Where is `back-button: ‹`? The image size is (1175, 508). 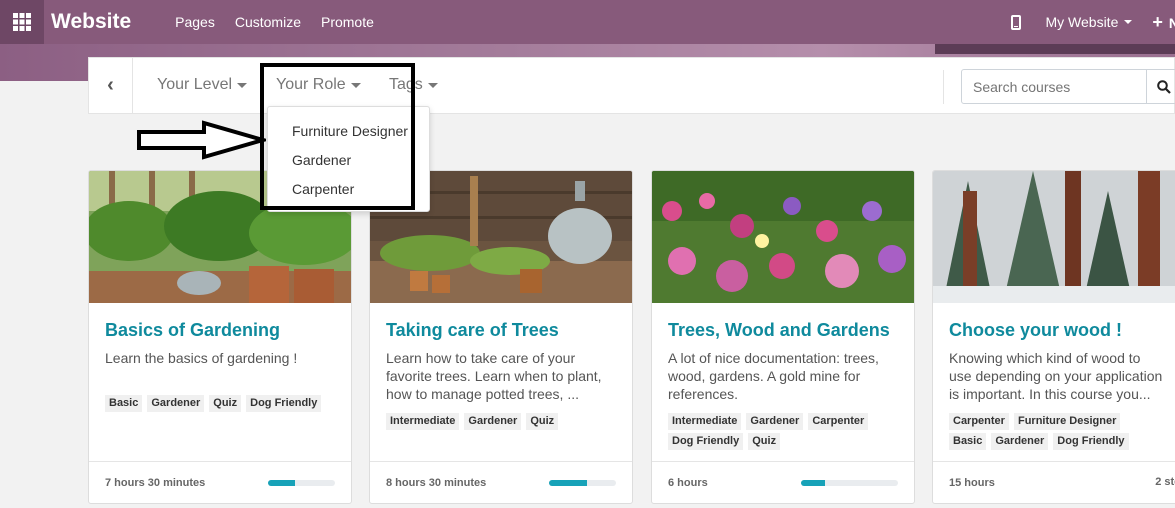
back-button: ‹ is located at coordinates (111, 85).